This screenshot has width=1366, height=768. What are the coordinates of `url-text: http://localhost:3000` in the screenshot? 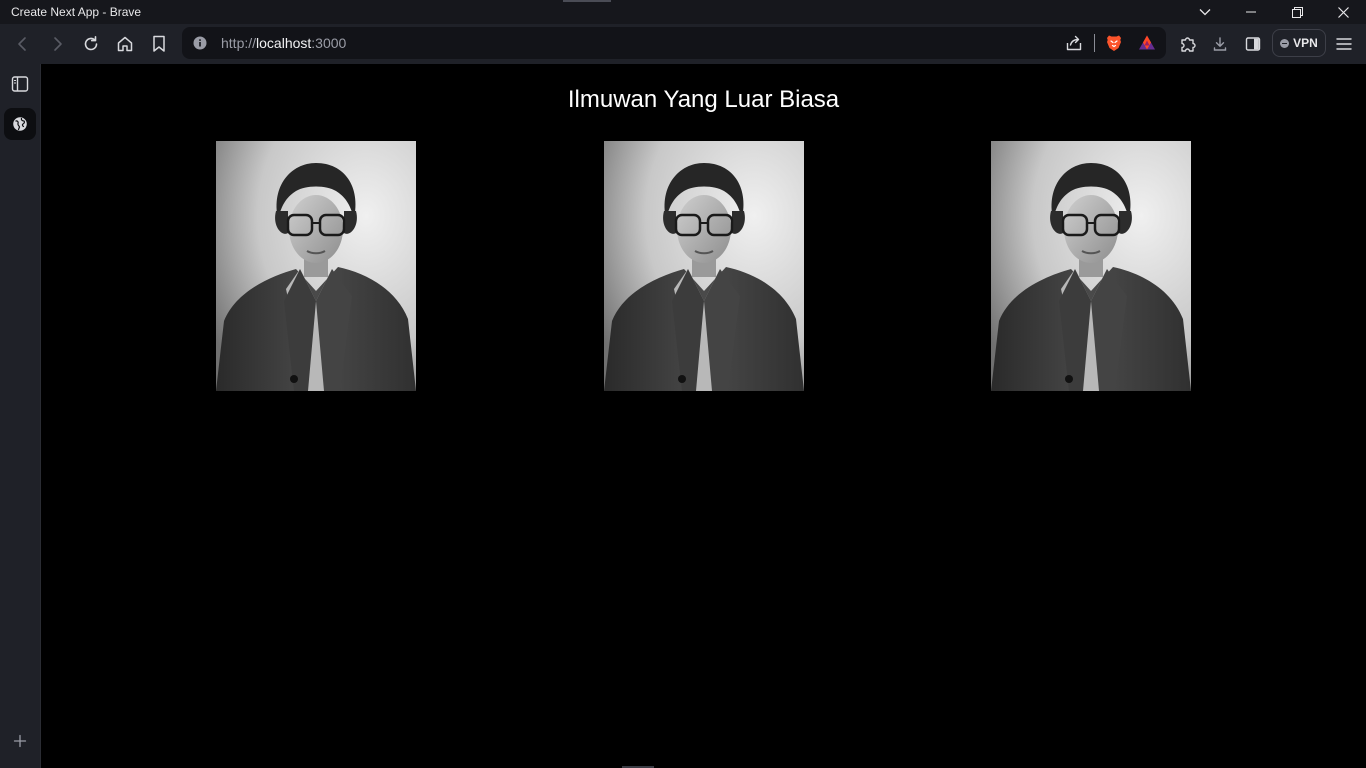 It's located at (283, 43).